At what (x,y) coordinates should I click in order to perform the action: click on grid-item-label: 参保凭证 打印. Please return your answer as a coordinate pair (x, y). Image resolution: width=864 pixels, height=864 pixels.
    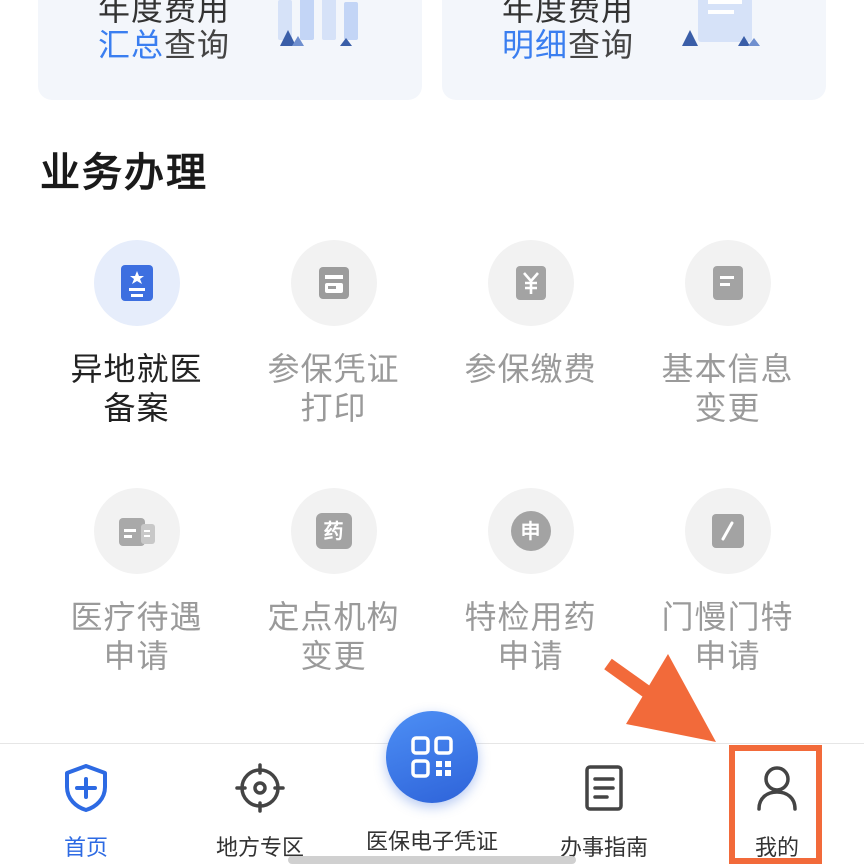
    Looking at the image, I should click on (333, 388).